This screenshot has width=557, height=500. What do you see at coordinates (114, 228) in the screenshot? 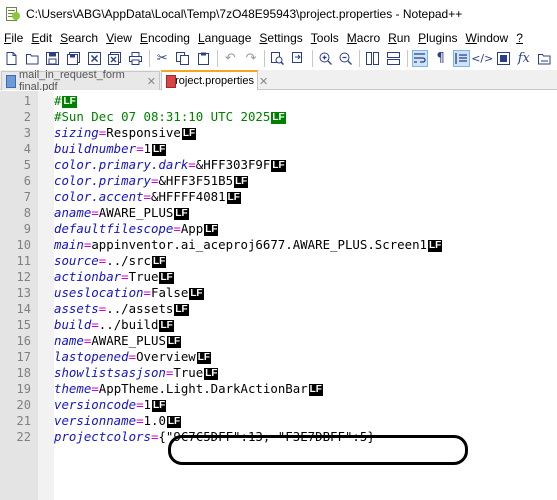
I see `property-key: defaultfilescope` at bounding box center [114, 228].